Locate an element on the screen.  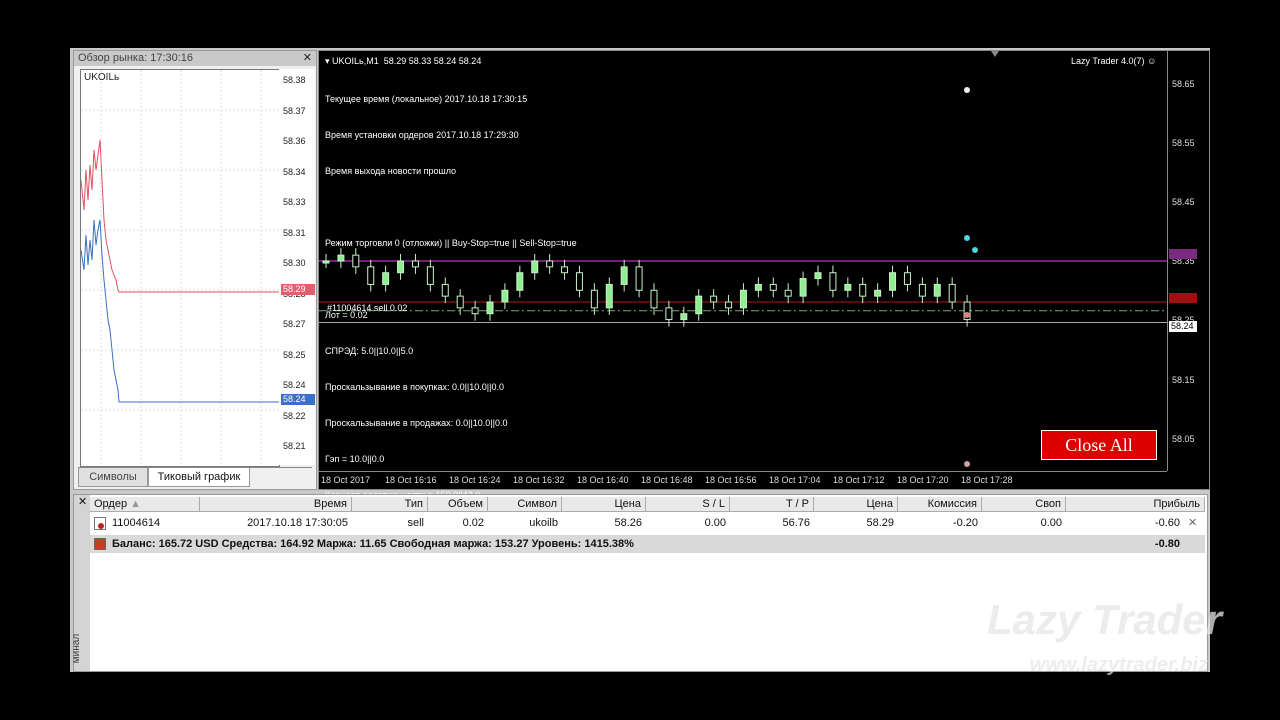
cell-symbol: ukoilb is located at coordinates (543, 523).